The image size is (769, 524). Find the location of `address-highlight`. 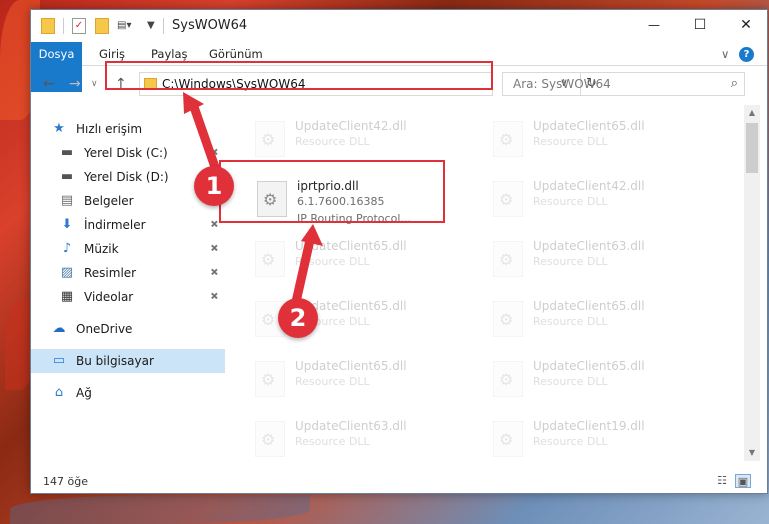

address-highlight is located at coordinates (299, 75).